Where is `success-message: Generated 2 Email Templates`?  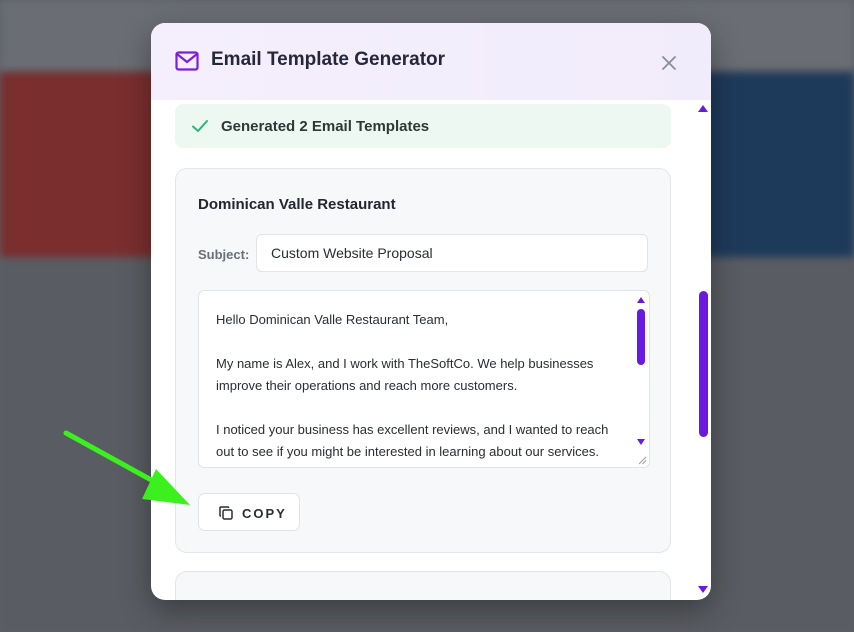 success-message: Generated 2 Email Templates is located at coordinates (325, 126).